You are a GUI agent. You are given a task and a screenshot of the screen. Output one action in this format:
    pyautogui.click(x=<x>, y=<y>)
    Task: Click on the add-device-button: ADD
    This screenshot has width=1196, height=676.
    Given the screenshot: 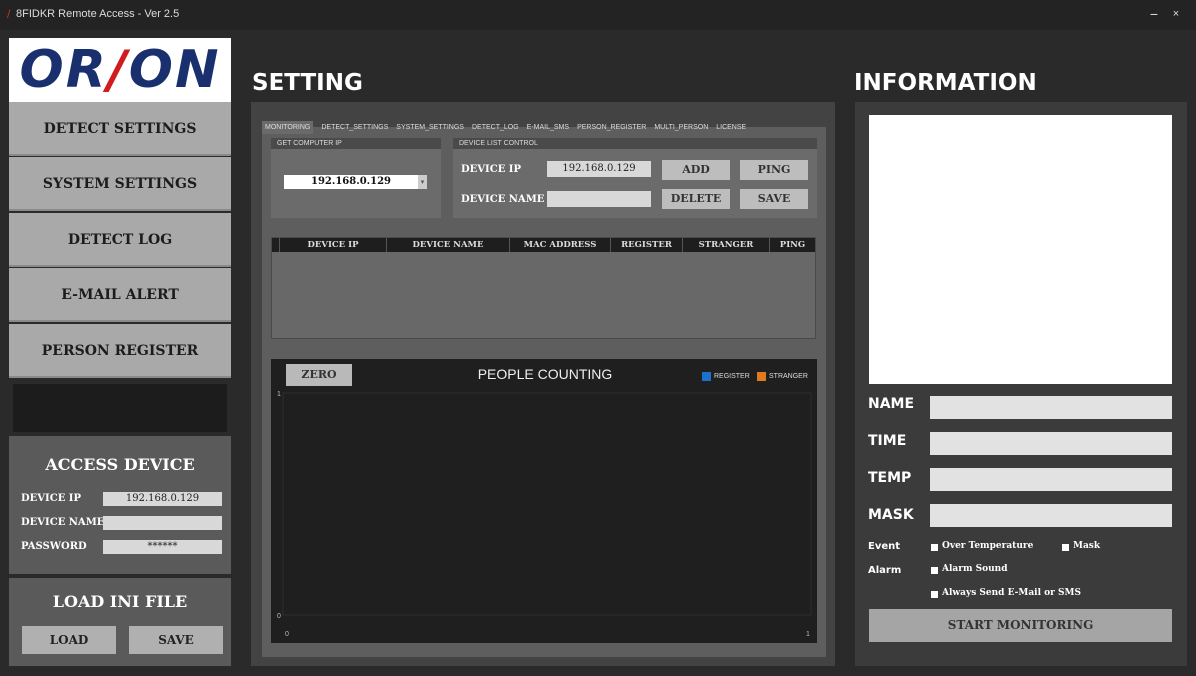 What is the action you would take?
    pyautogui.click(x=696, y=170)
    